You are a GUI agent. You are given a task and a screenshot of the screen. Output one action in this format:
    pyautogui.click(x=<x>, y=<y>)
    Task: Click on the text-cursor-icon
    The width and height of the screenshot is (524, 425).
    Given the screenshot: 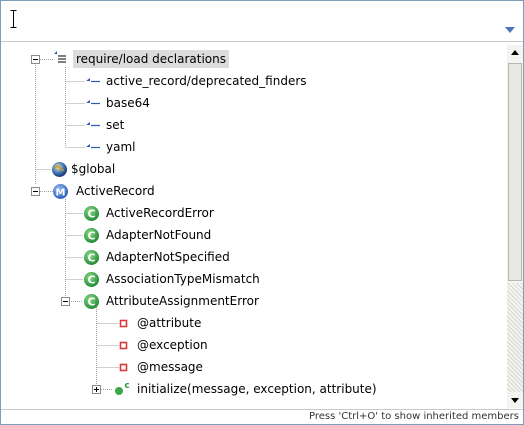 What is the action you would take?
    pyautogui.click(x=13, y=19)
    